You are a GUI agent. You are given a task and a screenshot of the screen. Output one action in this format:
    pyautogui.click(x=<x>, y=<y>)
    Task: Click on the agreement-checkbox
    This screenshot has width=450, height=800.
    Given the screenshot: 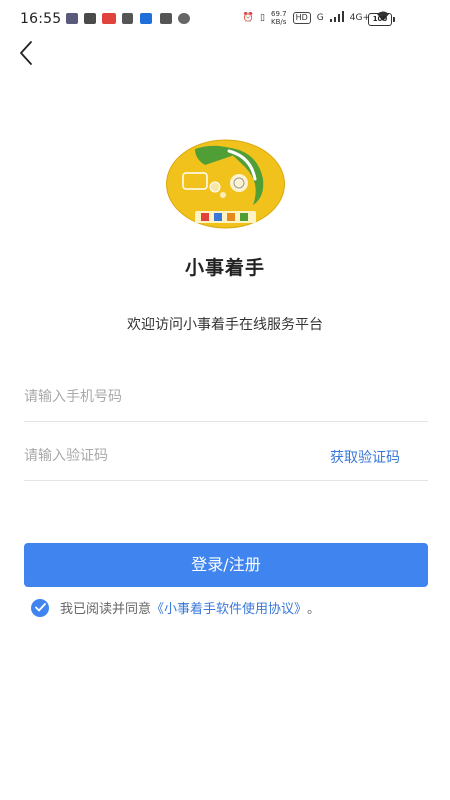 What is the action you would take?
    pyautogui.click(x=40, y=607)
    